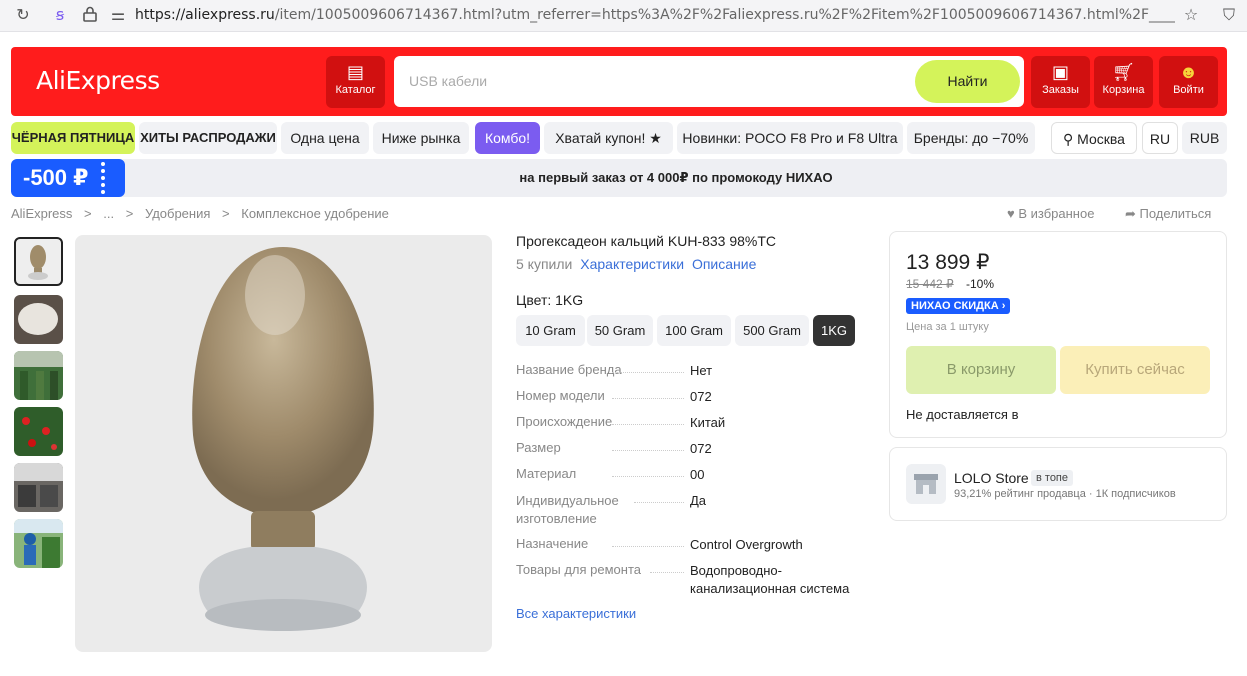 This screenshot has width=1247, height=676. Describe the element at coordinates (834, 330) in the screenshot. I see `option-1kg: 1KG` at that location.